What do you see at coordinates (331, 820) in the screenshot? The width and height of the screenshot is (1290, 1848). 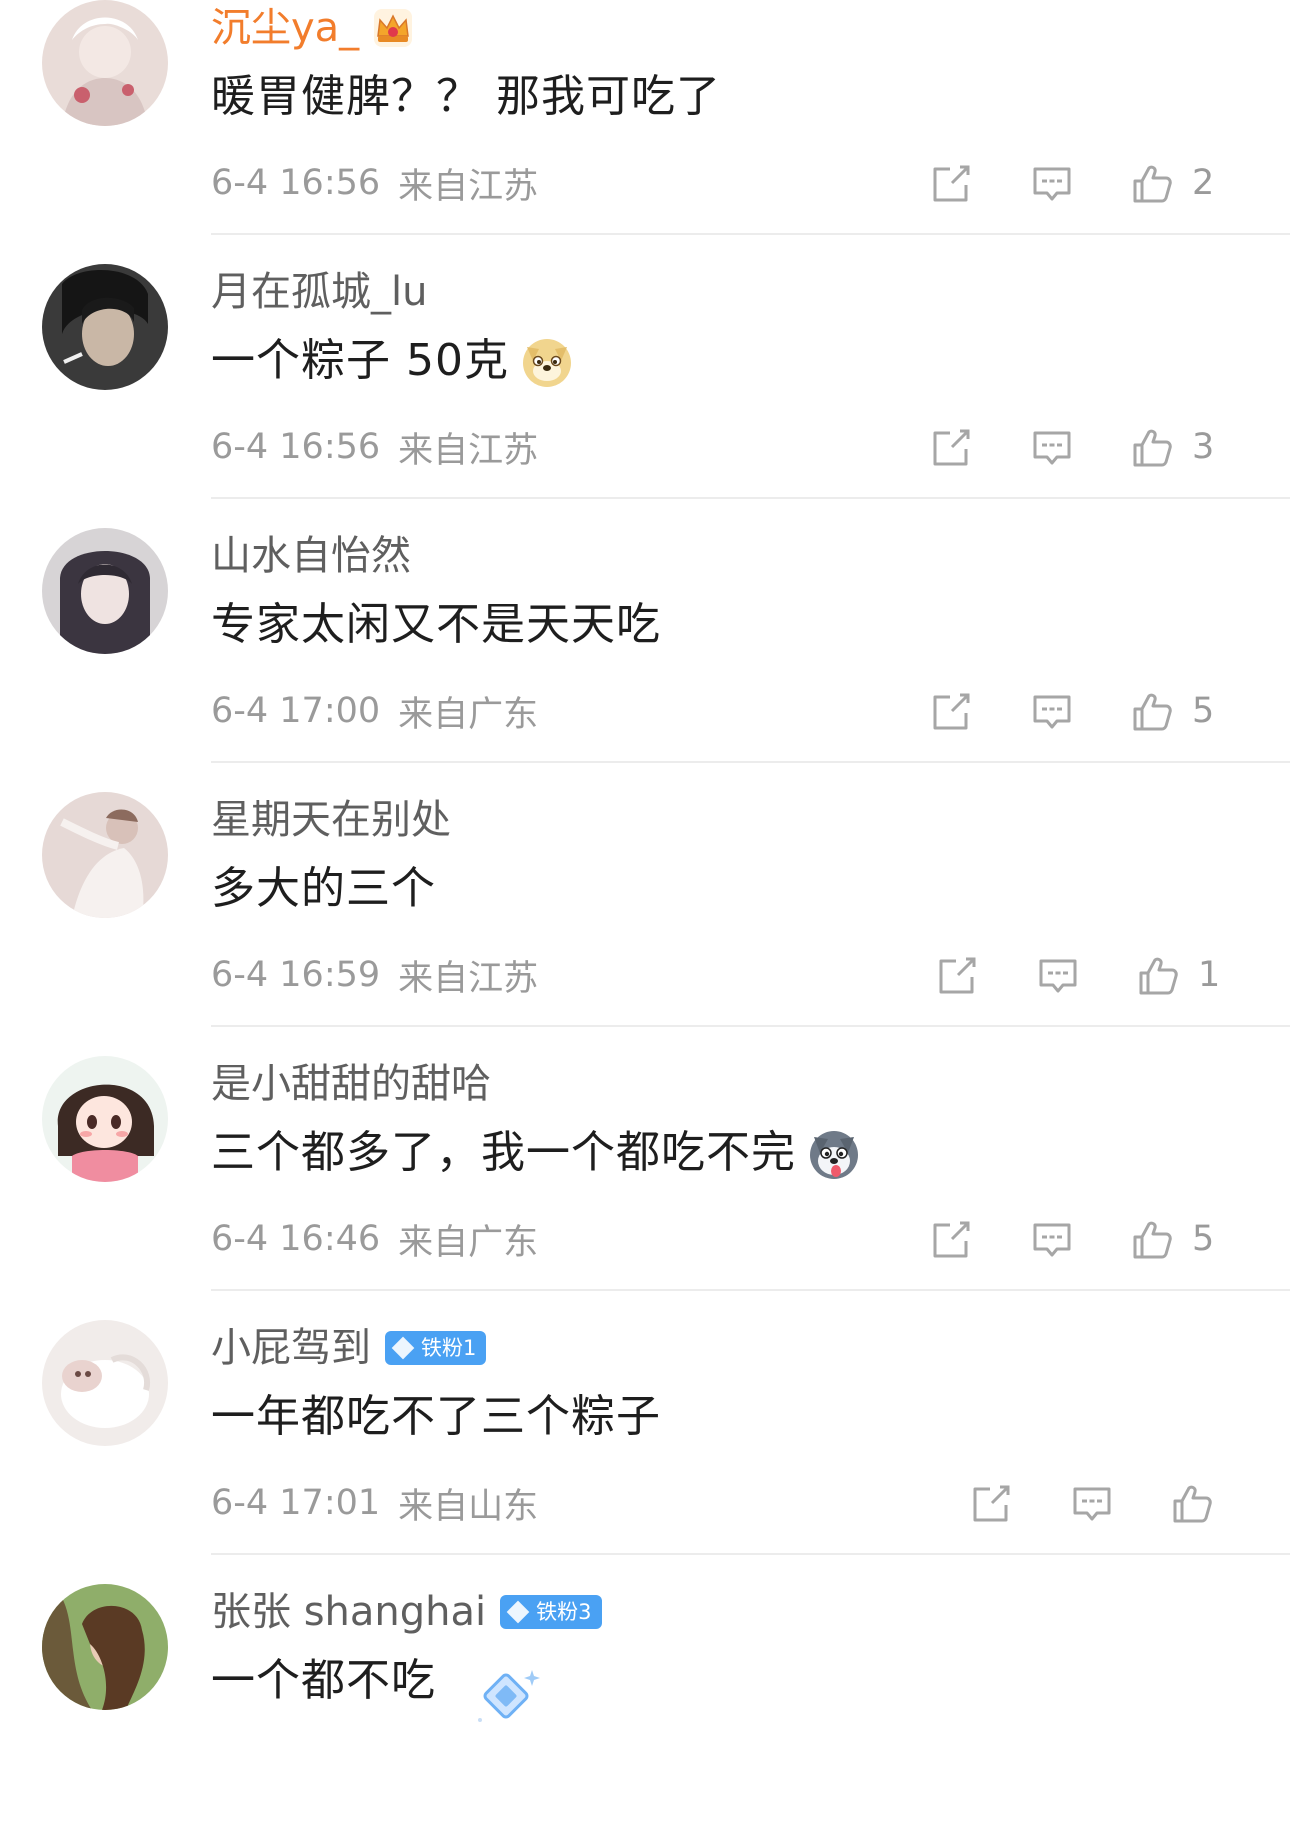 I see `username: 星期天在别处` at bounding box center [331, 820].